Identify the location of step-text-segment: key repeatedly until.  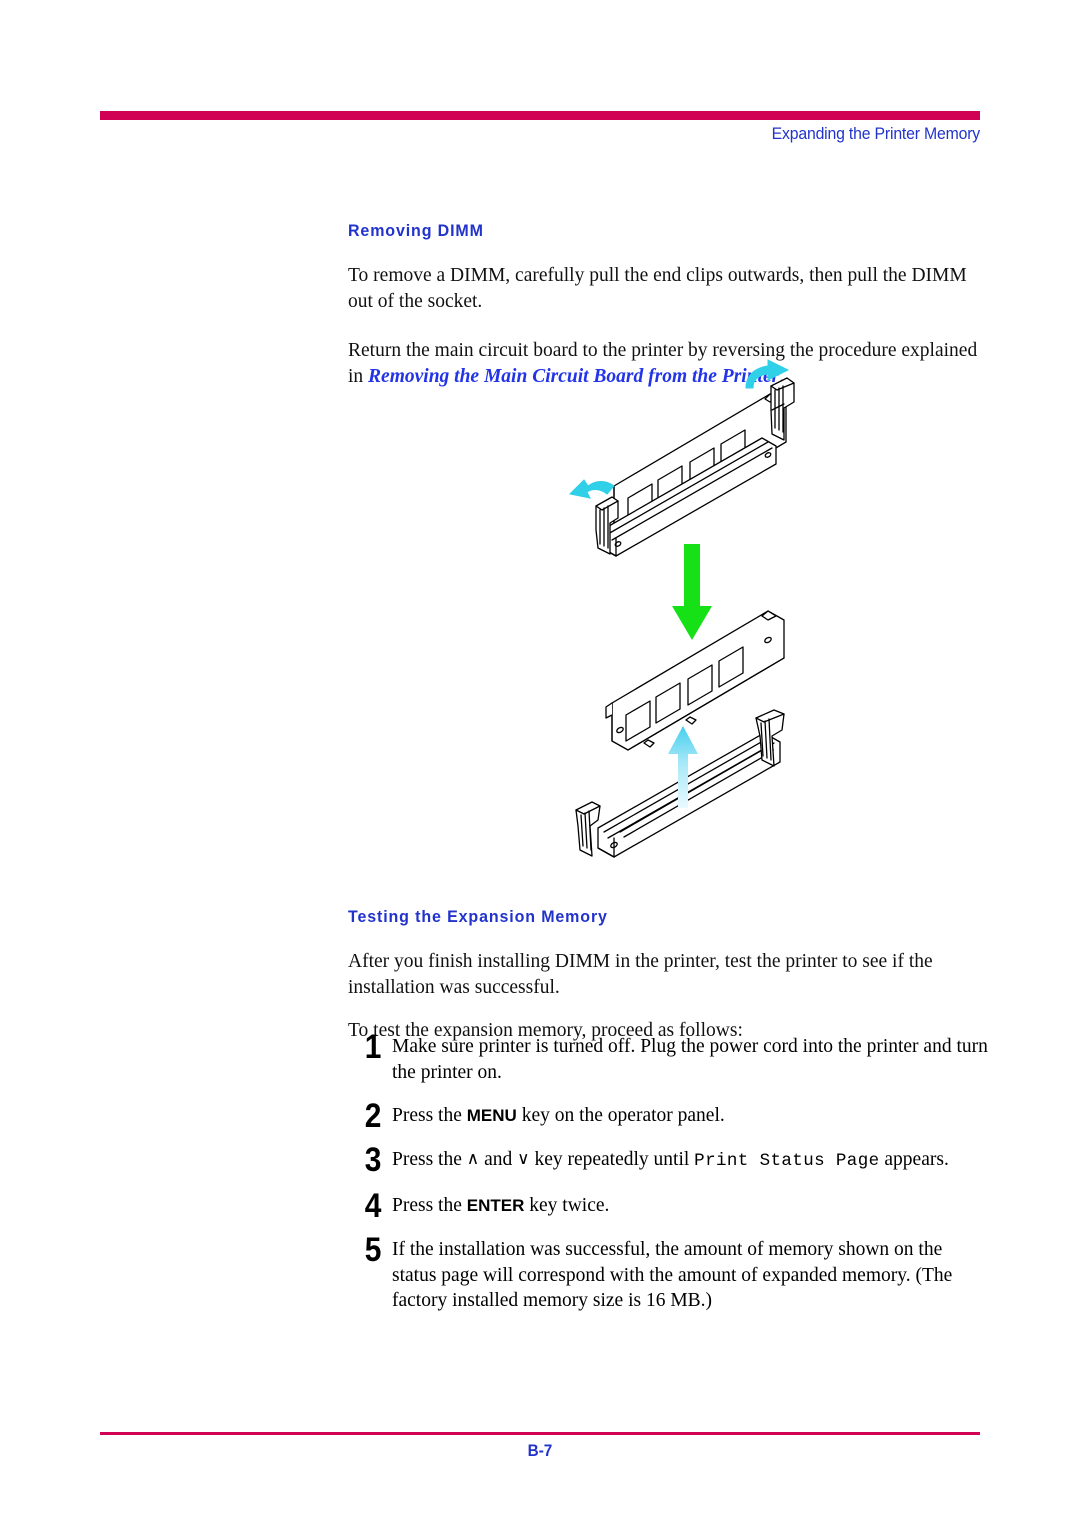
(612, 1159).